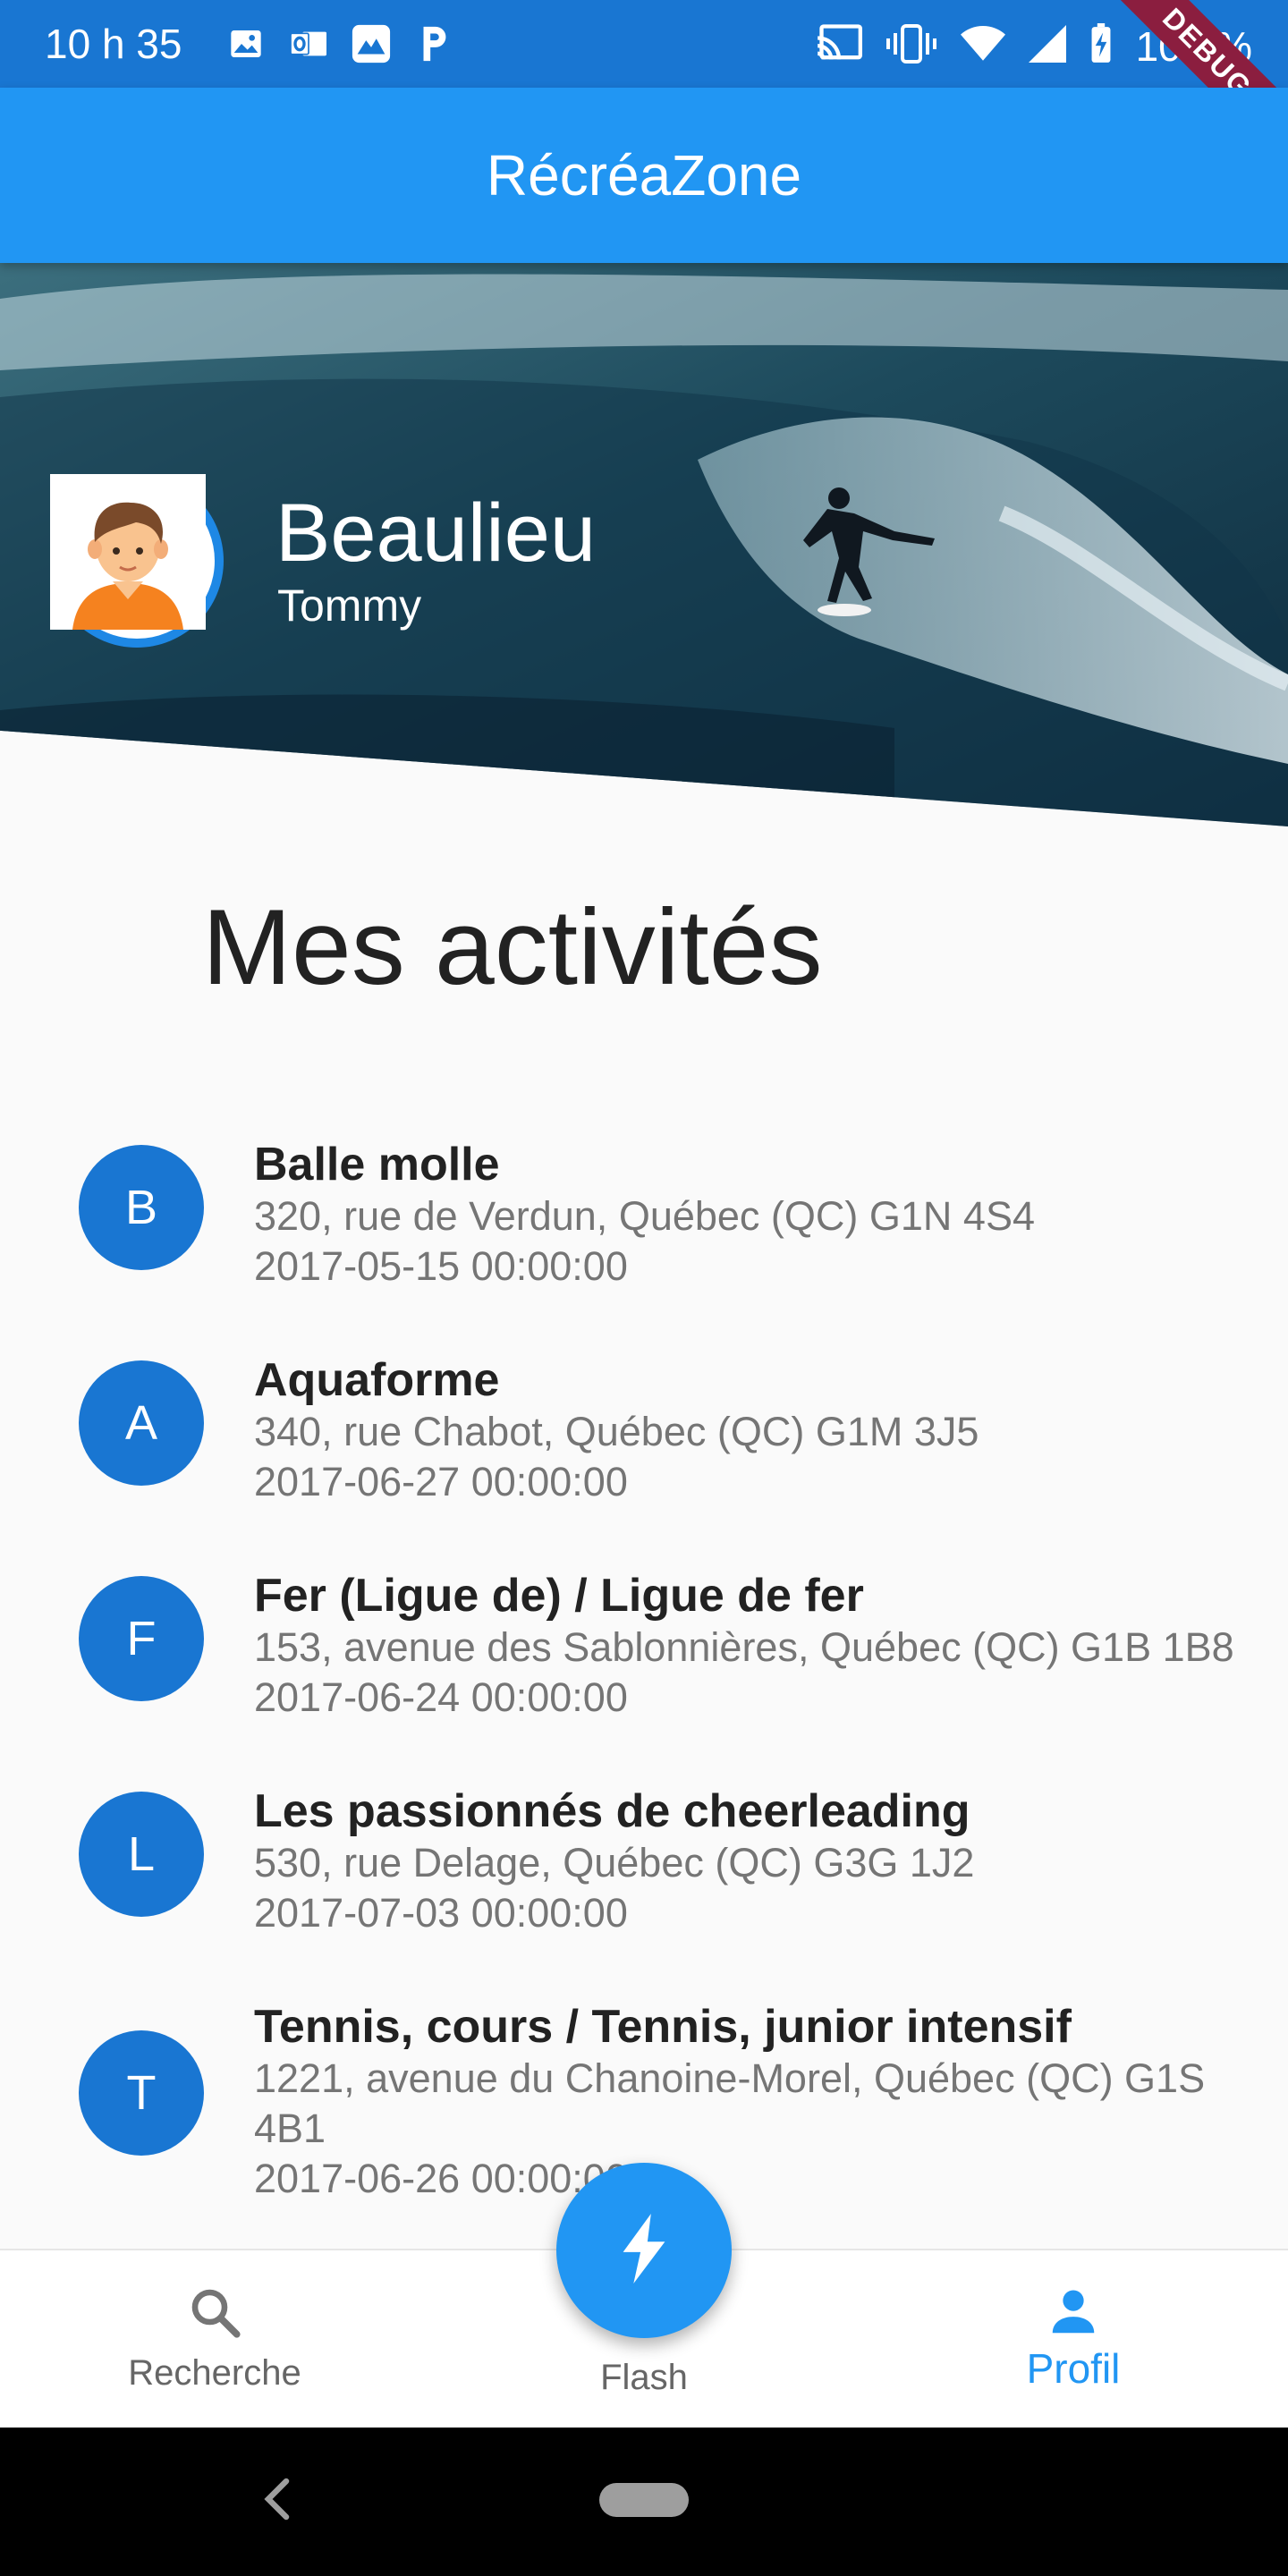  I want to click on notification-icons, so click(339, 43).